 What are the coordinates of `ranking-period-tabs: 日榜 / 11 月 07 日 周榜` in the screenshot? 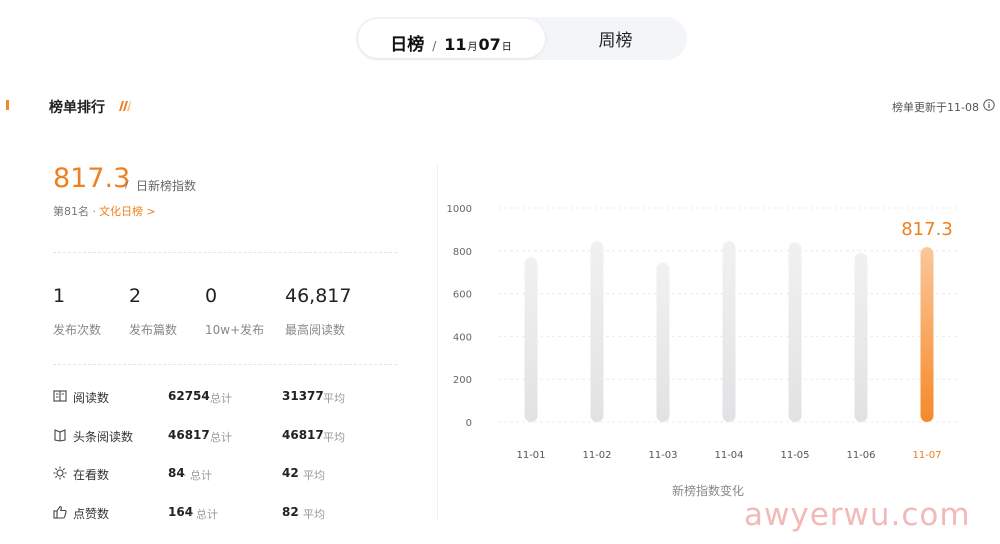 It's located at (521, 38).